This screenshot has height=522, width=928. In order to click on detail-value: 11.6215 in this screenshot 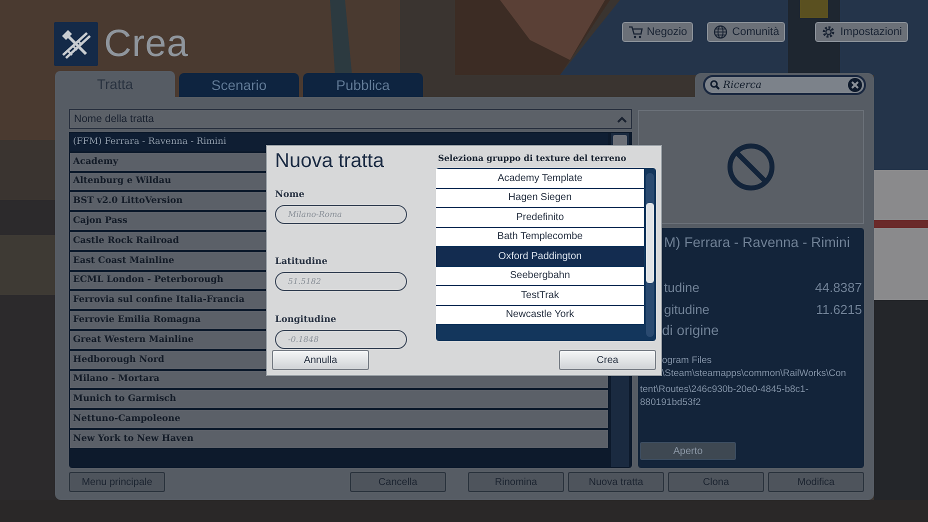, I will do `click(839, 309)`.